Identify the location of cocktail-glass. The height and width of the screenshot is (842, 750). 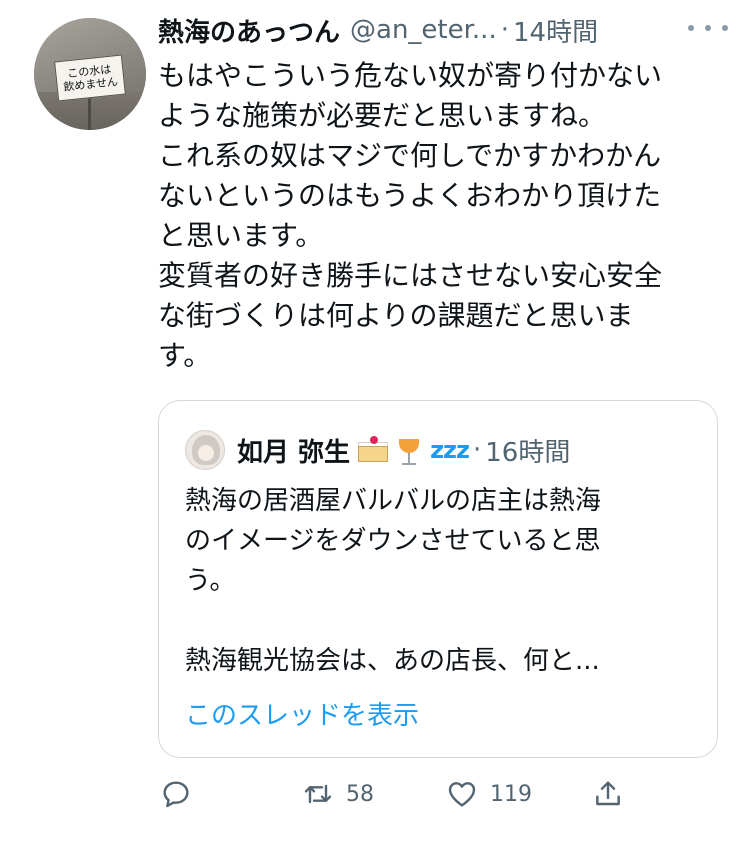
(409, 446).